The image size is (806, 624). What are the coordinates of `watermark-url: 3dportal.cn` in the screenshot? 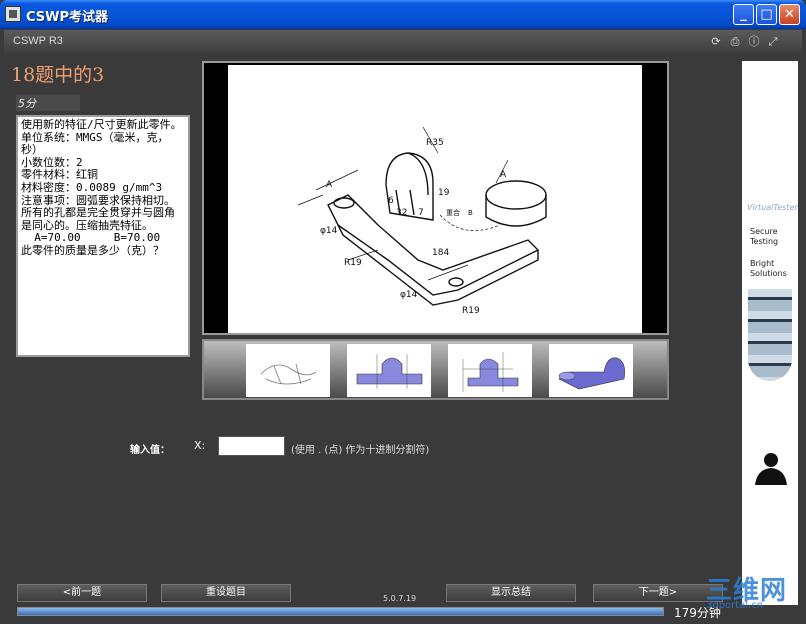 It's located at (735, 605).